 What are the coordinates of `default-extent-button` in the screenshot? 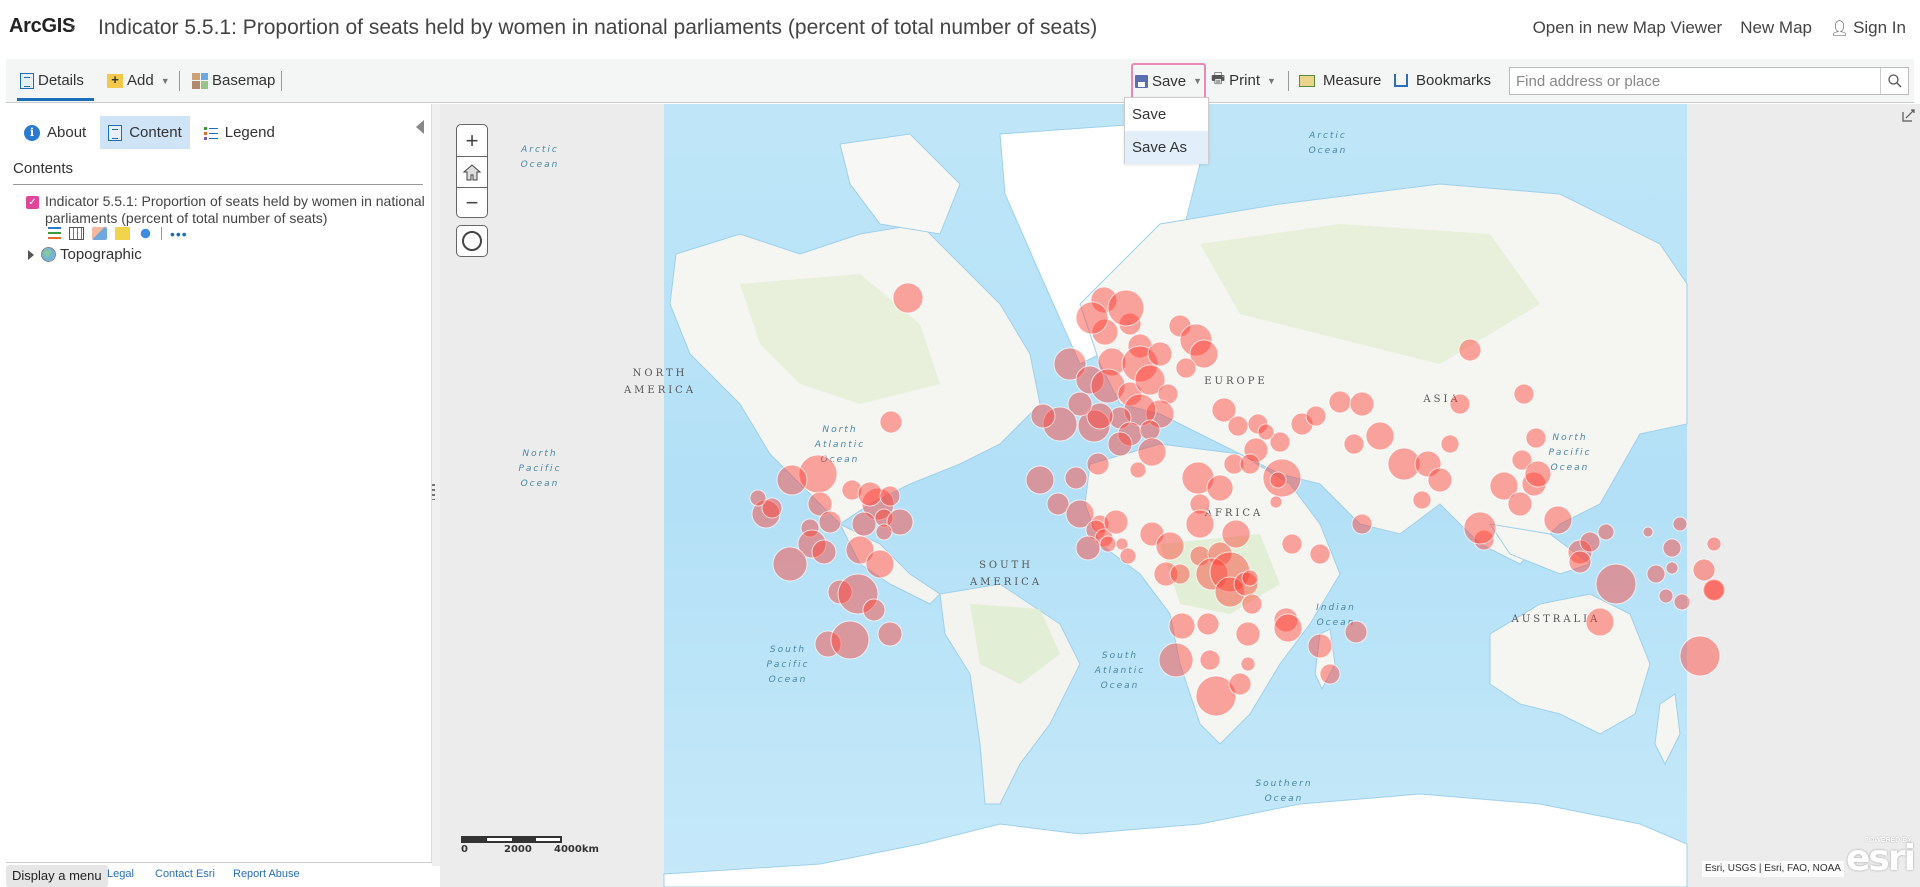 It's located at (472, 171).